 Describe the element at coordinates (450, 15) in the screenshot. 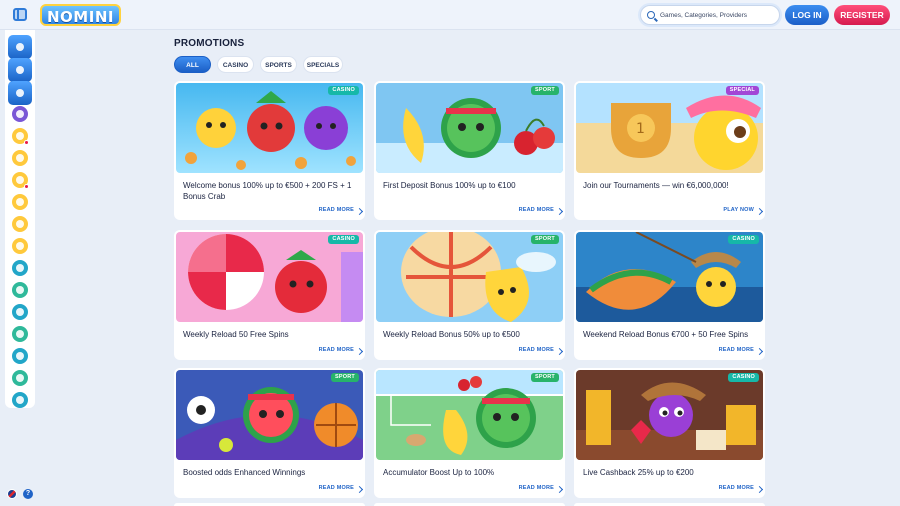

I see `top-header: NOMINI LOG IN REGISTER` at that location.